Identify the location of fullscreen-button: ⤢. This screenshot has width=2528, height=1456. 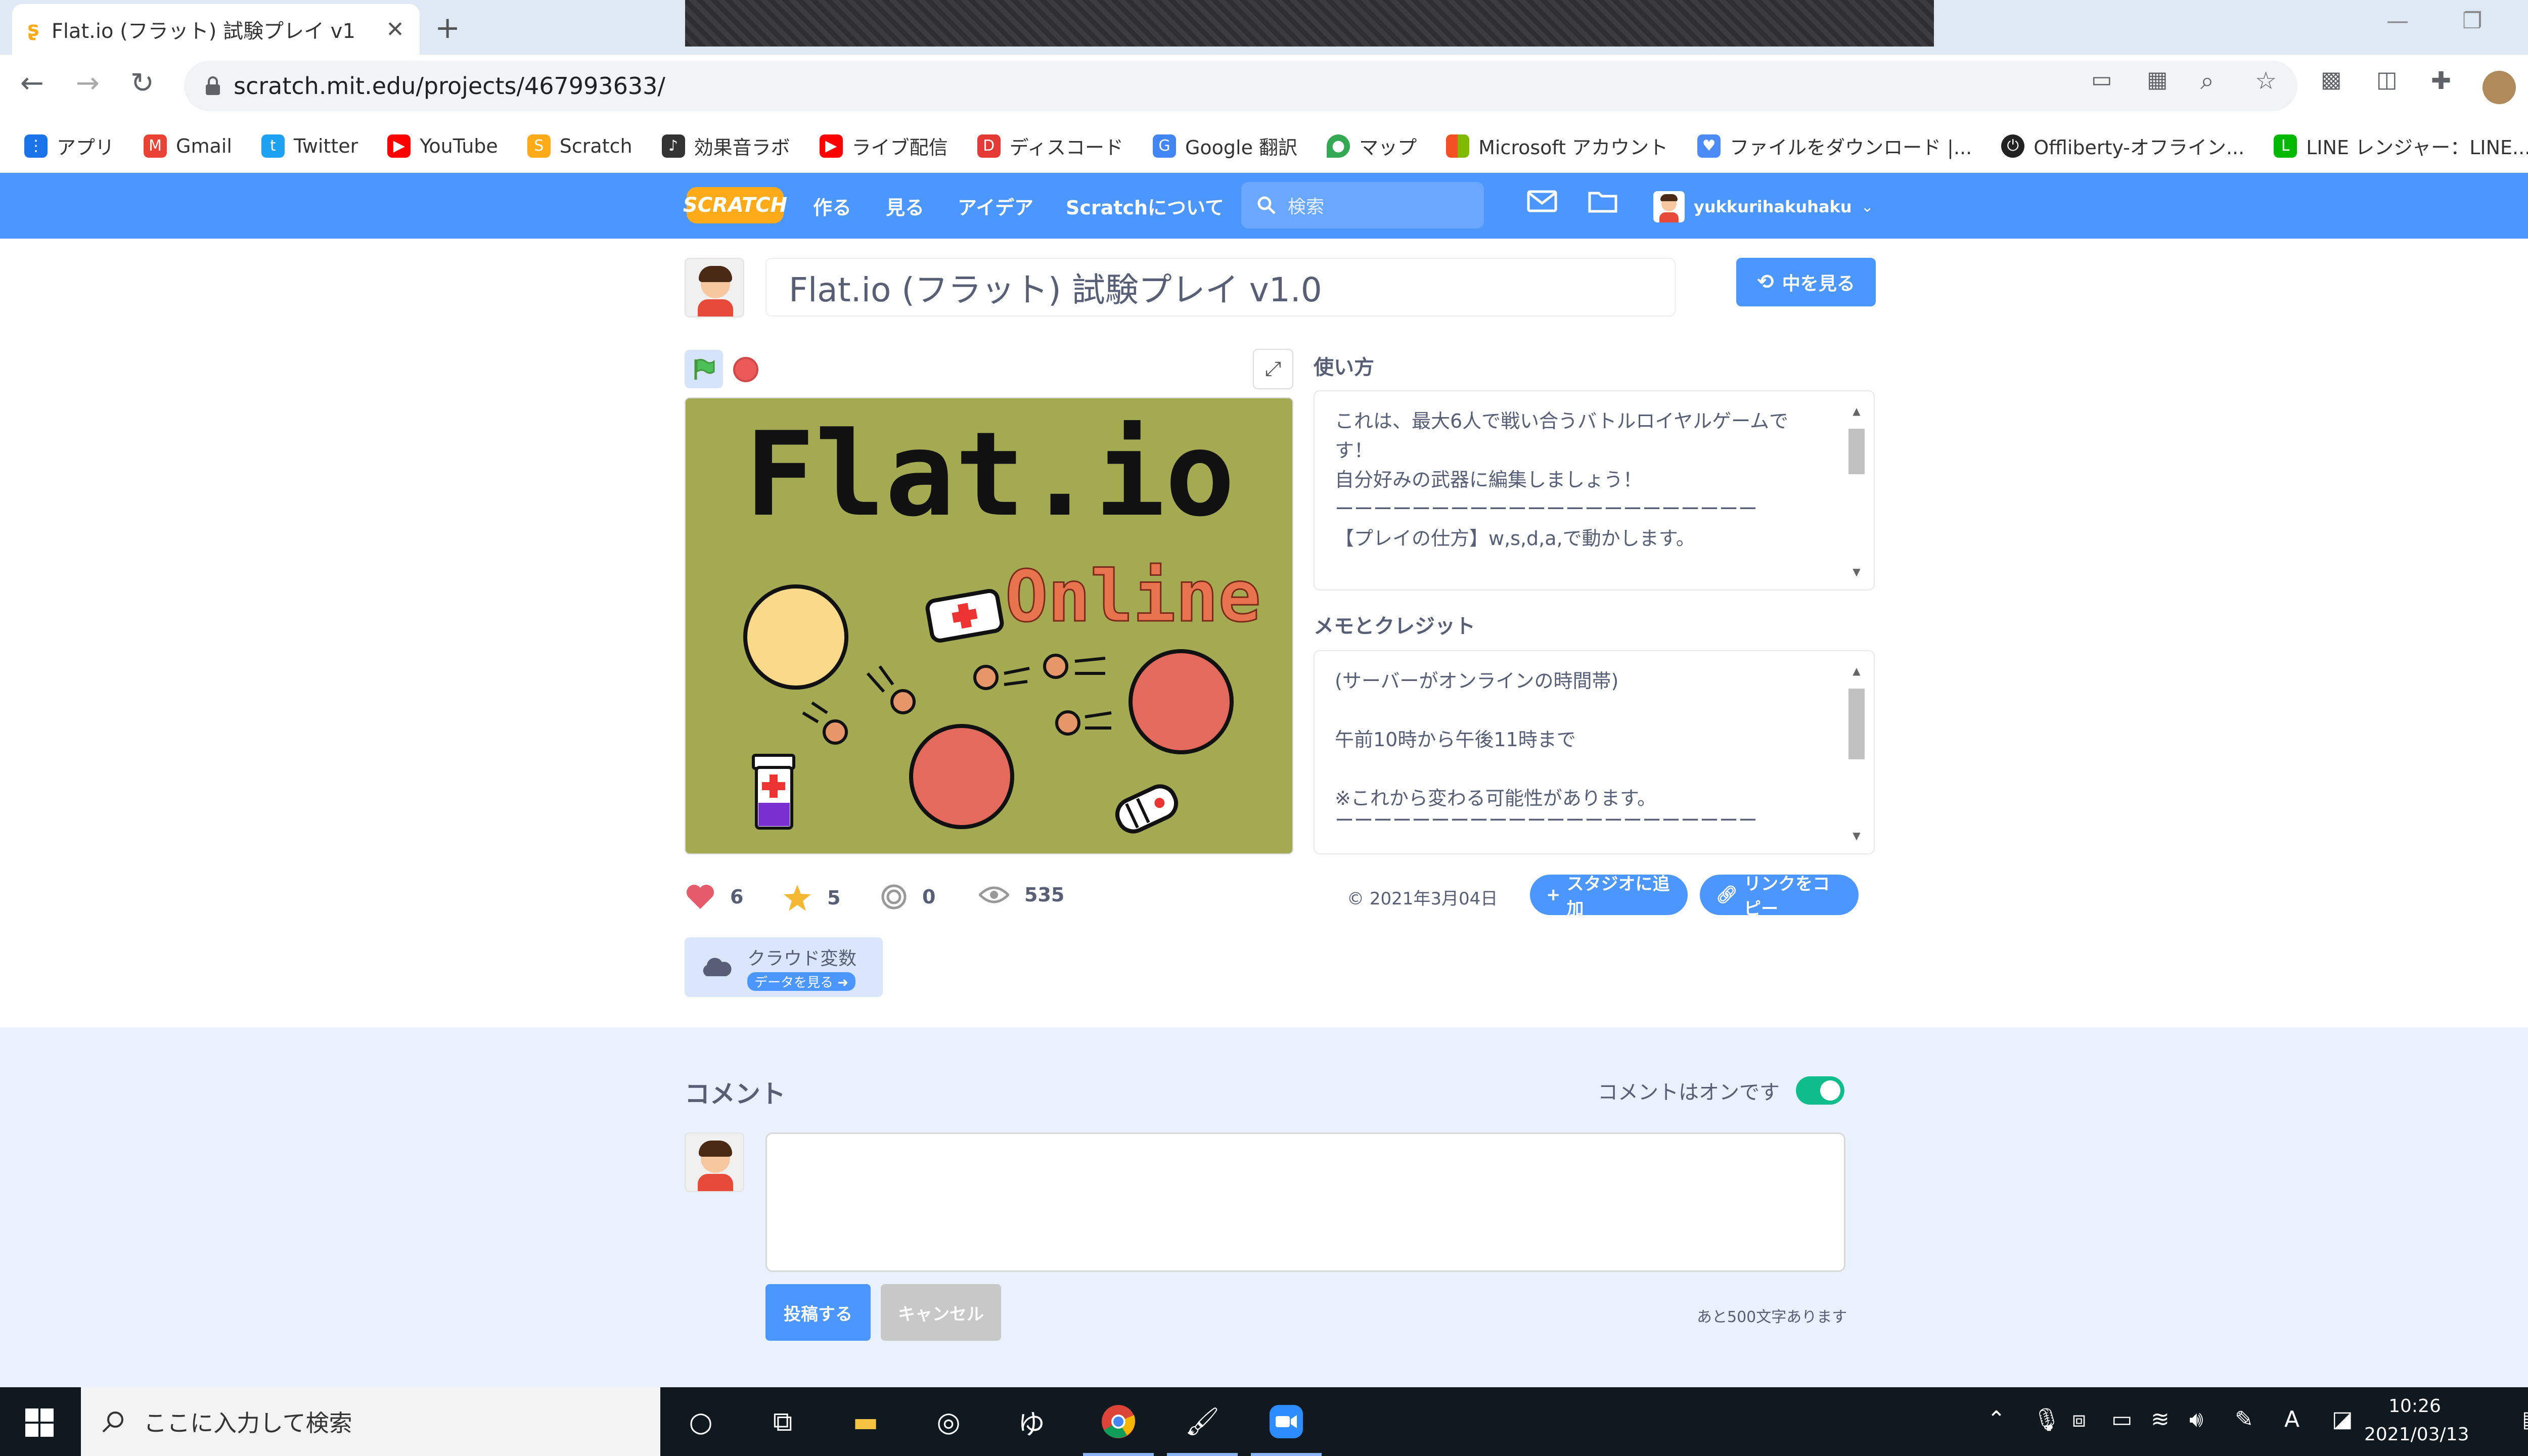
(1273, 369).